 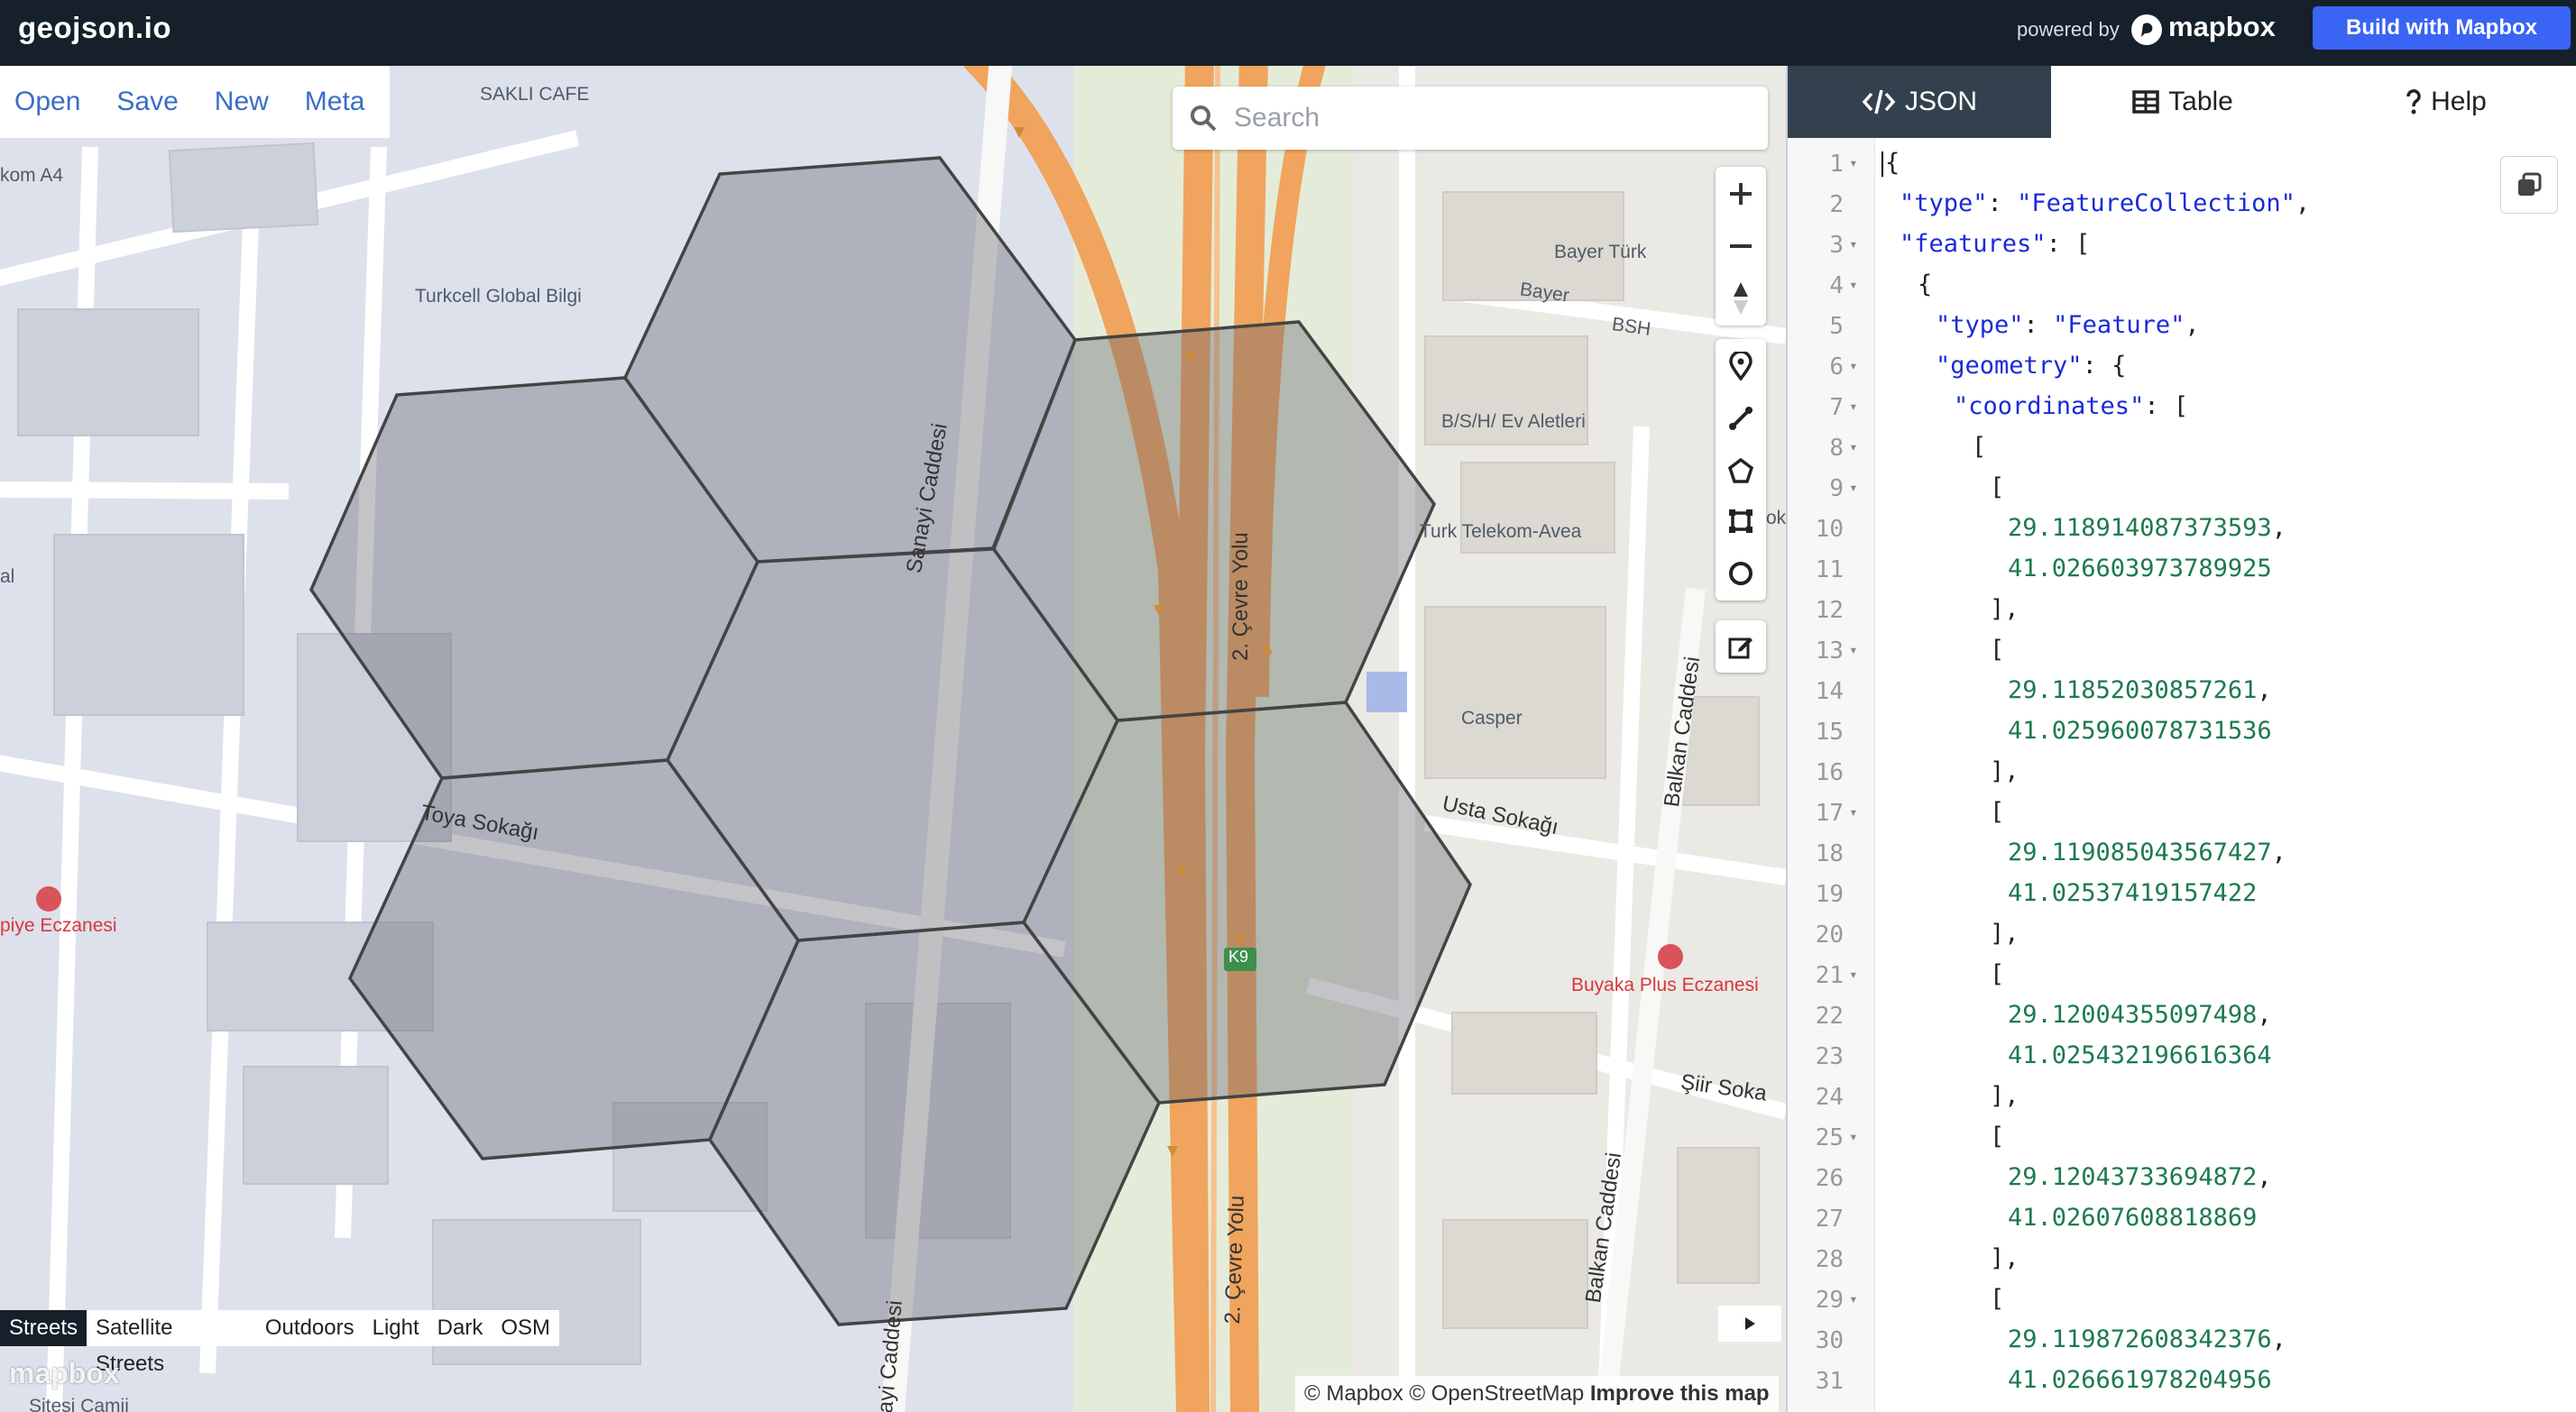 What do you see at coordinates (2182, 1139) in the screenshot?
I see `code-line: 25 ▾ [` at bounding box center [2182, 1139].